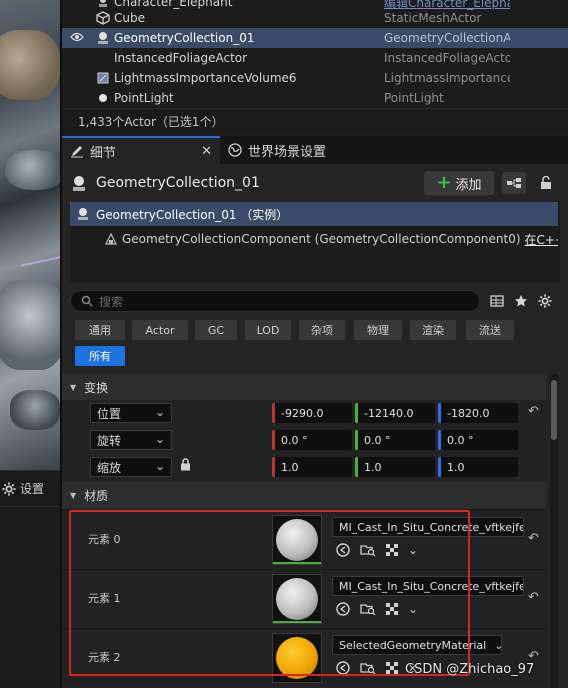  I want to click on transform-row-location: 位置 ⌄ -9290.0 -12140.0 -1820.0 ↶, so click(304, 413).